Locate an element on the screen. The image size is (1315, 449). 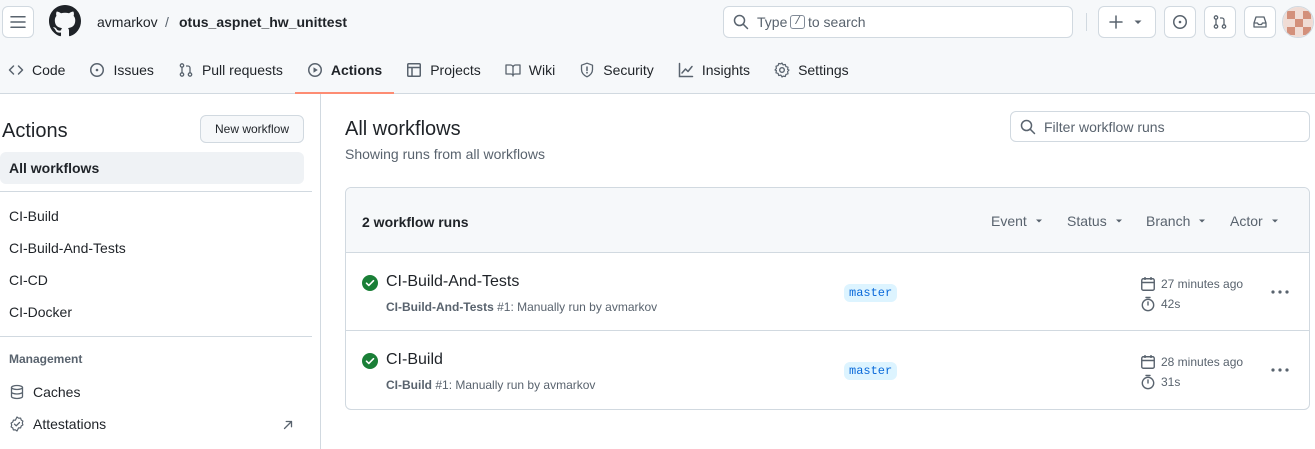
search-input: Type / to search is located at coordinates (898, 22).